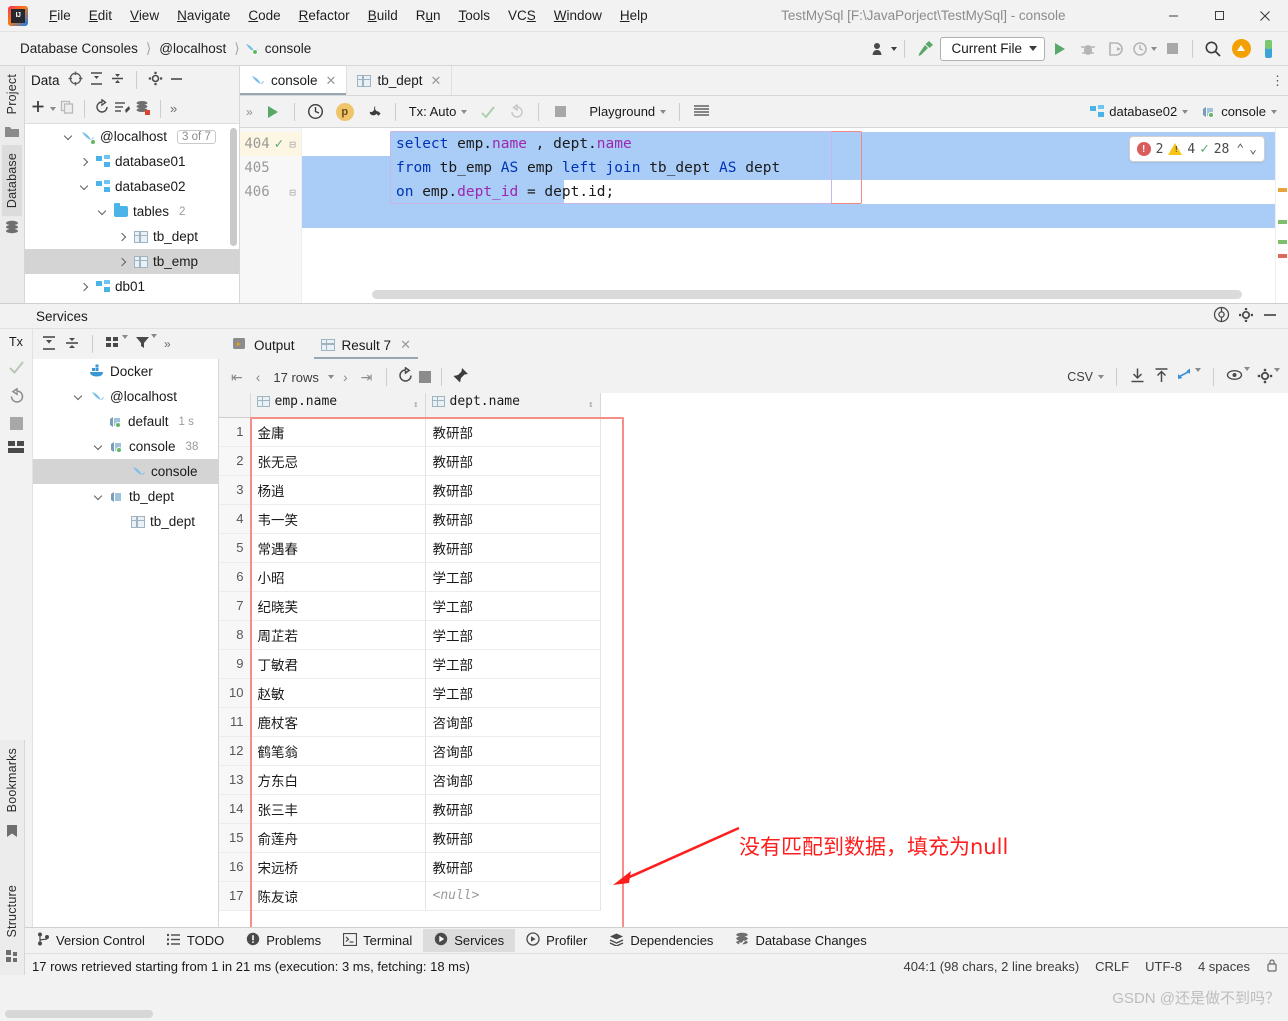 This screenshot has width=1288, height=1021. What do you see at coordinates (12, 181) in the screenshot?
I see `sidebar-item-database: Database` at bounding box center [12, 181].